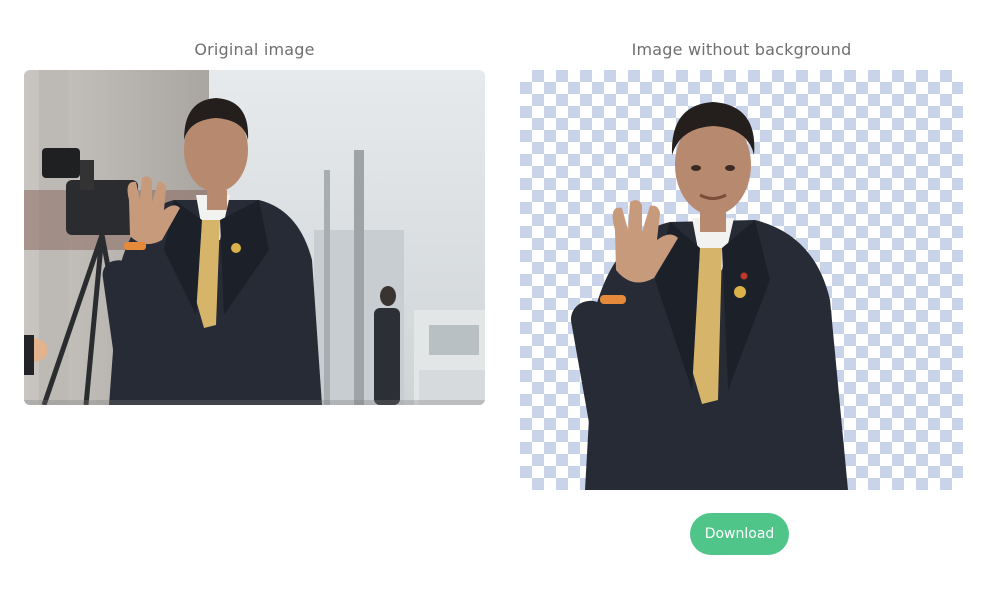  Describe the element at coordinates (739, 534) in the screenshot. I see `download-button: Download` at that location.